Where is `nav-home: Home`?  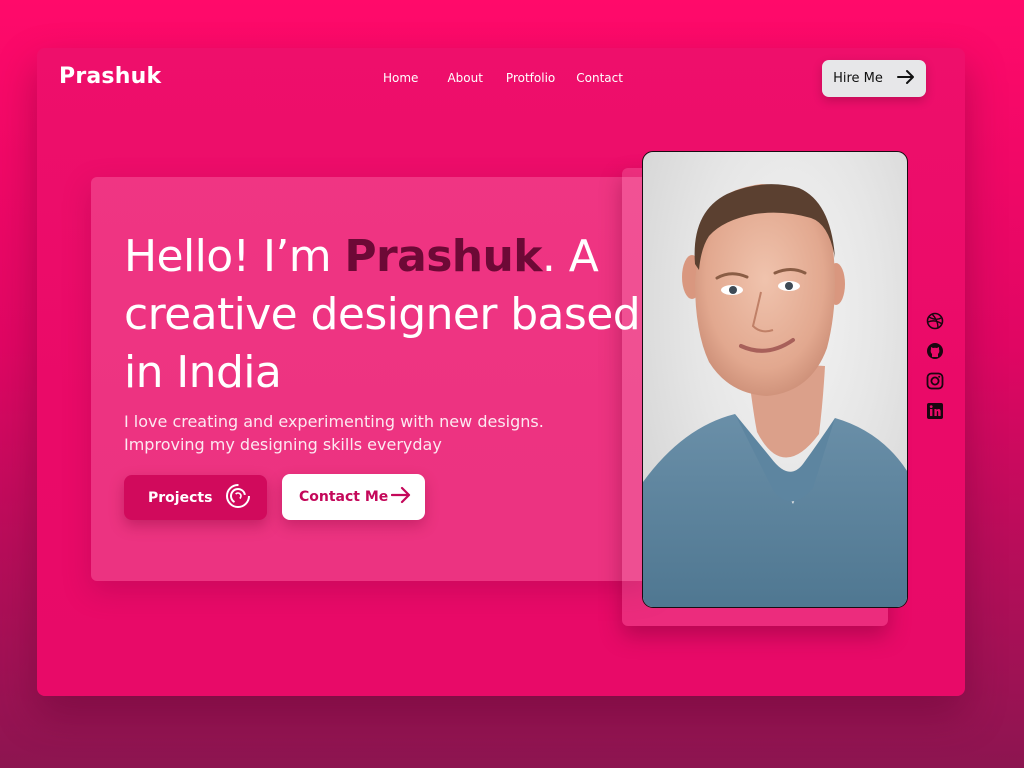
nav-home: Home is located at coordinates (400, 78).